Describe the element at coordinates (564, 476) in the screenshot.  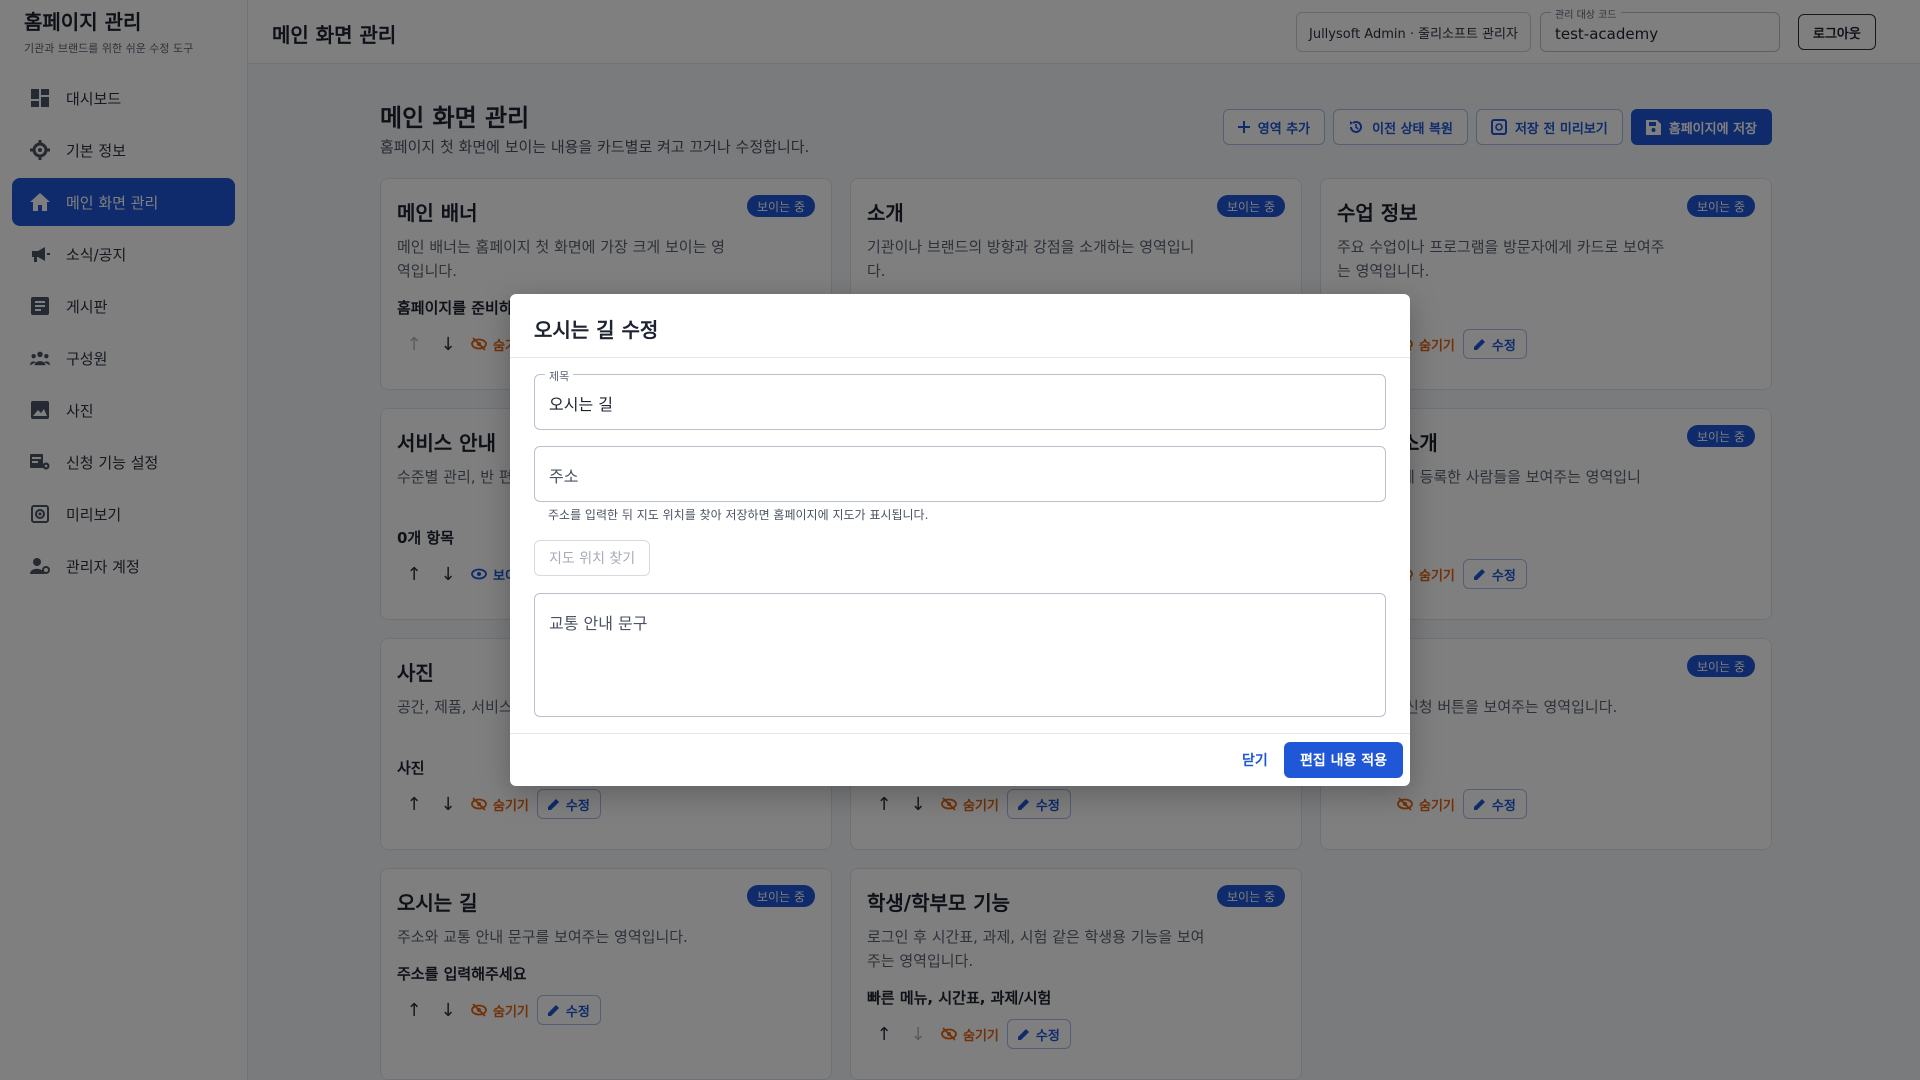
I see `address-placeholder: 주소` at that location.